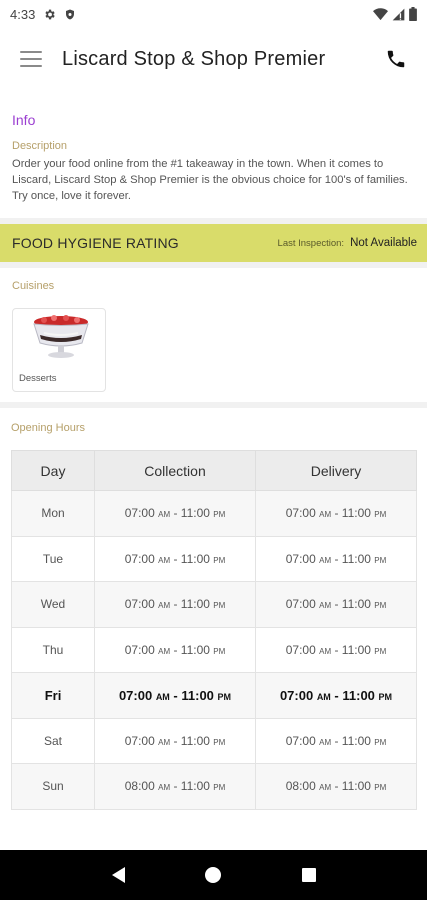 This screenshot has width=427, height=900. What do you see at coordinates (175, 470) in the screenshot?
I see `header-collection: Collection` at bounding box center [175, 470].